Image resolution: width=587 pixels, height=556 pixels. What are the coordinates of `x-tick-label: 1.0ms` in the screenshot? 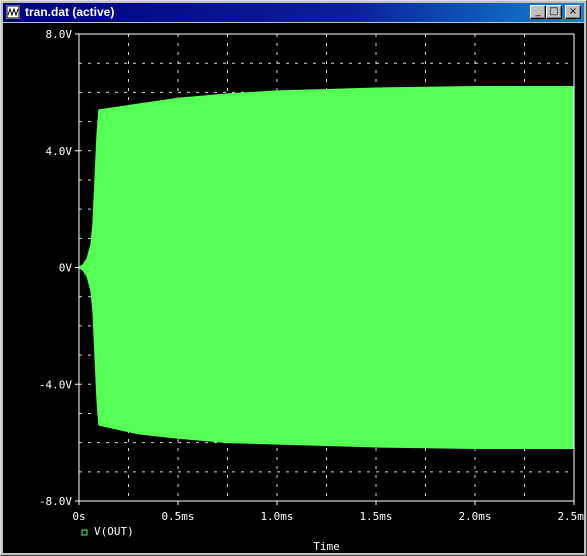 It's located at (276, 516).